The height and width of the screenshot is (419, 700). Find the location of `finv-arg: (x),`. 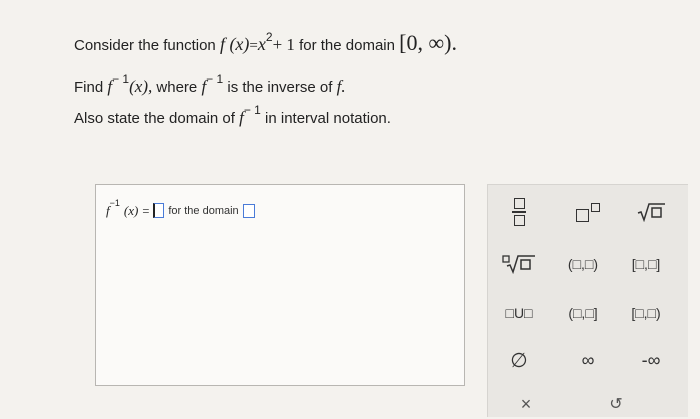

finv-arg: (x), is located at coordinates (141, 86).